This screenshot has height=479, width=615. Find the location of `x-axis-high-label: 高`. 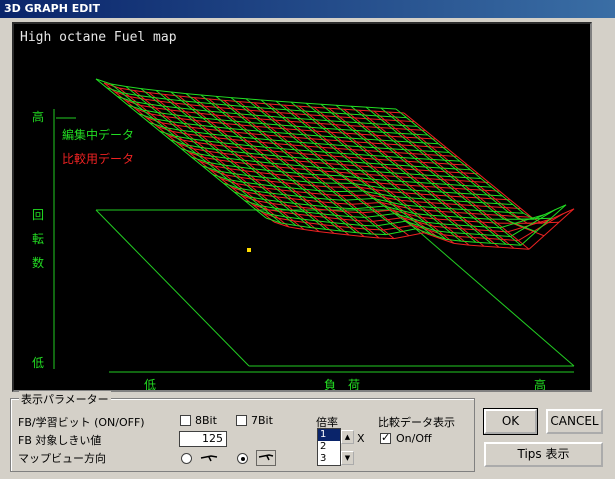

x-axis-high-label: 高 is located at coordinates (540, 385).